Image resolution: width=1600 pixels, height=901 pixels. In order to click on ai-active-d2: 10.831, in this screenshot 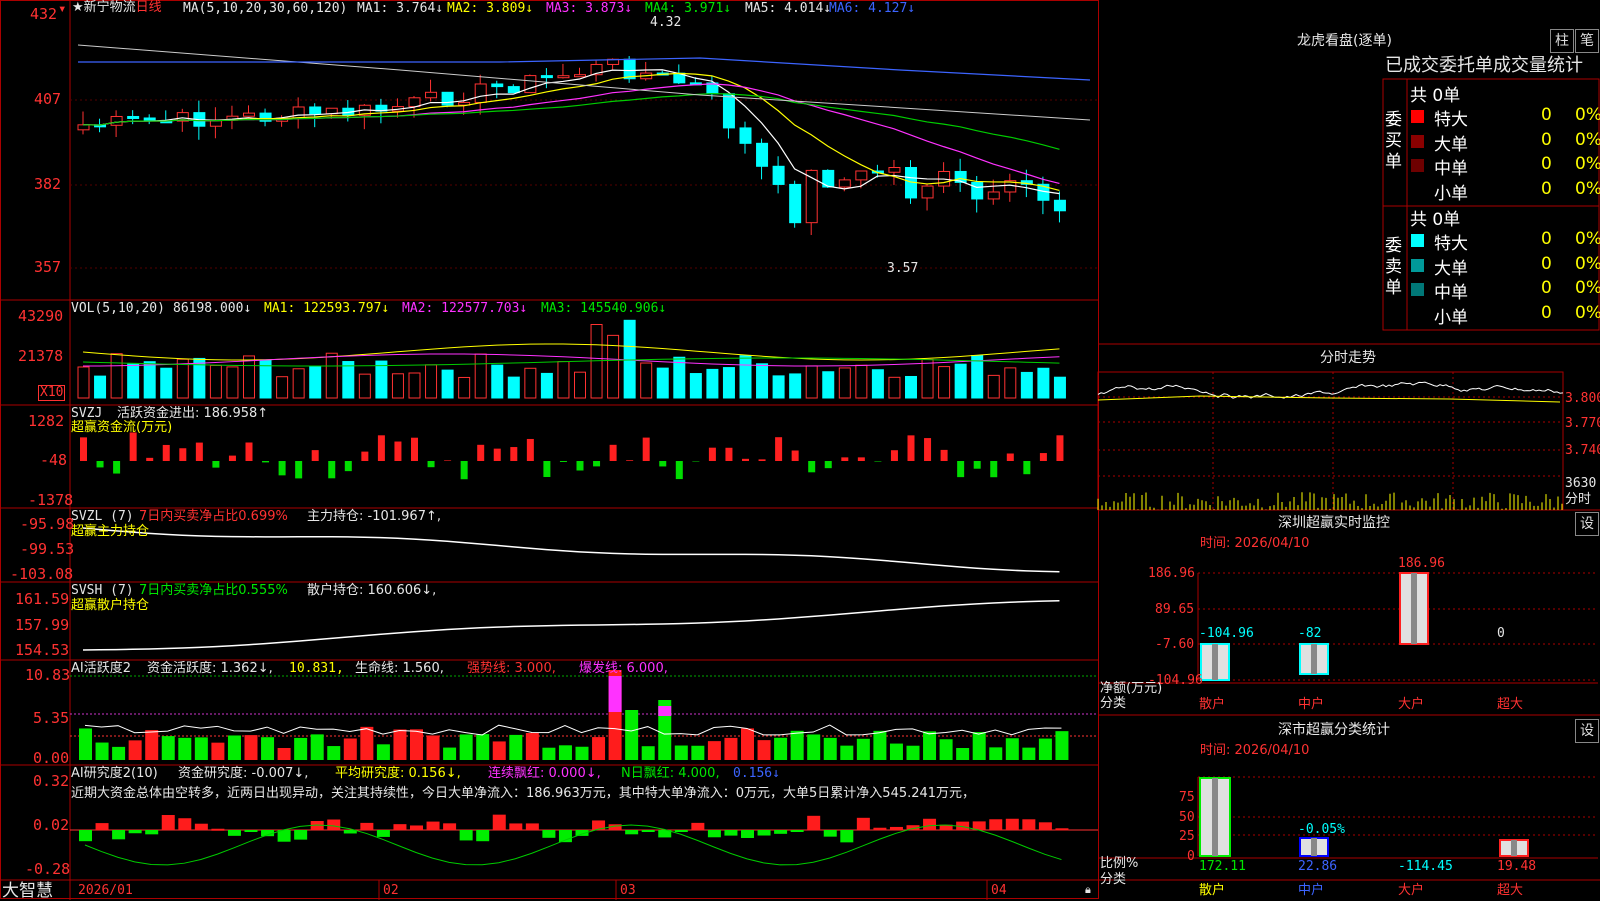, I will do `click(316, 669)`.